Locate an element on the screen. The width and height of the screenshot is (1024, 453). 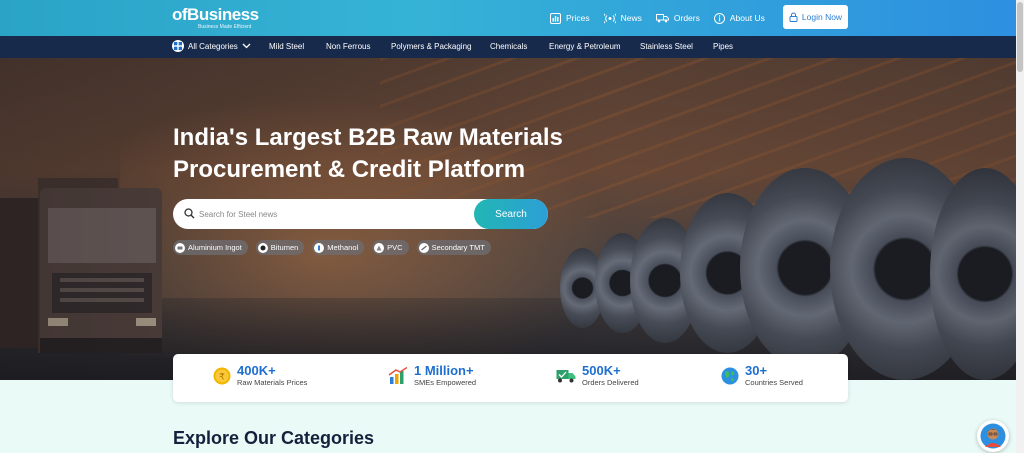
all-categories-dropdown: All Categories is located at coordinates (211, 46).